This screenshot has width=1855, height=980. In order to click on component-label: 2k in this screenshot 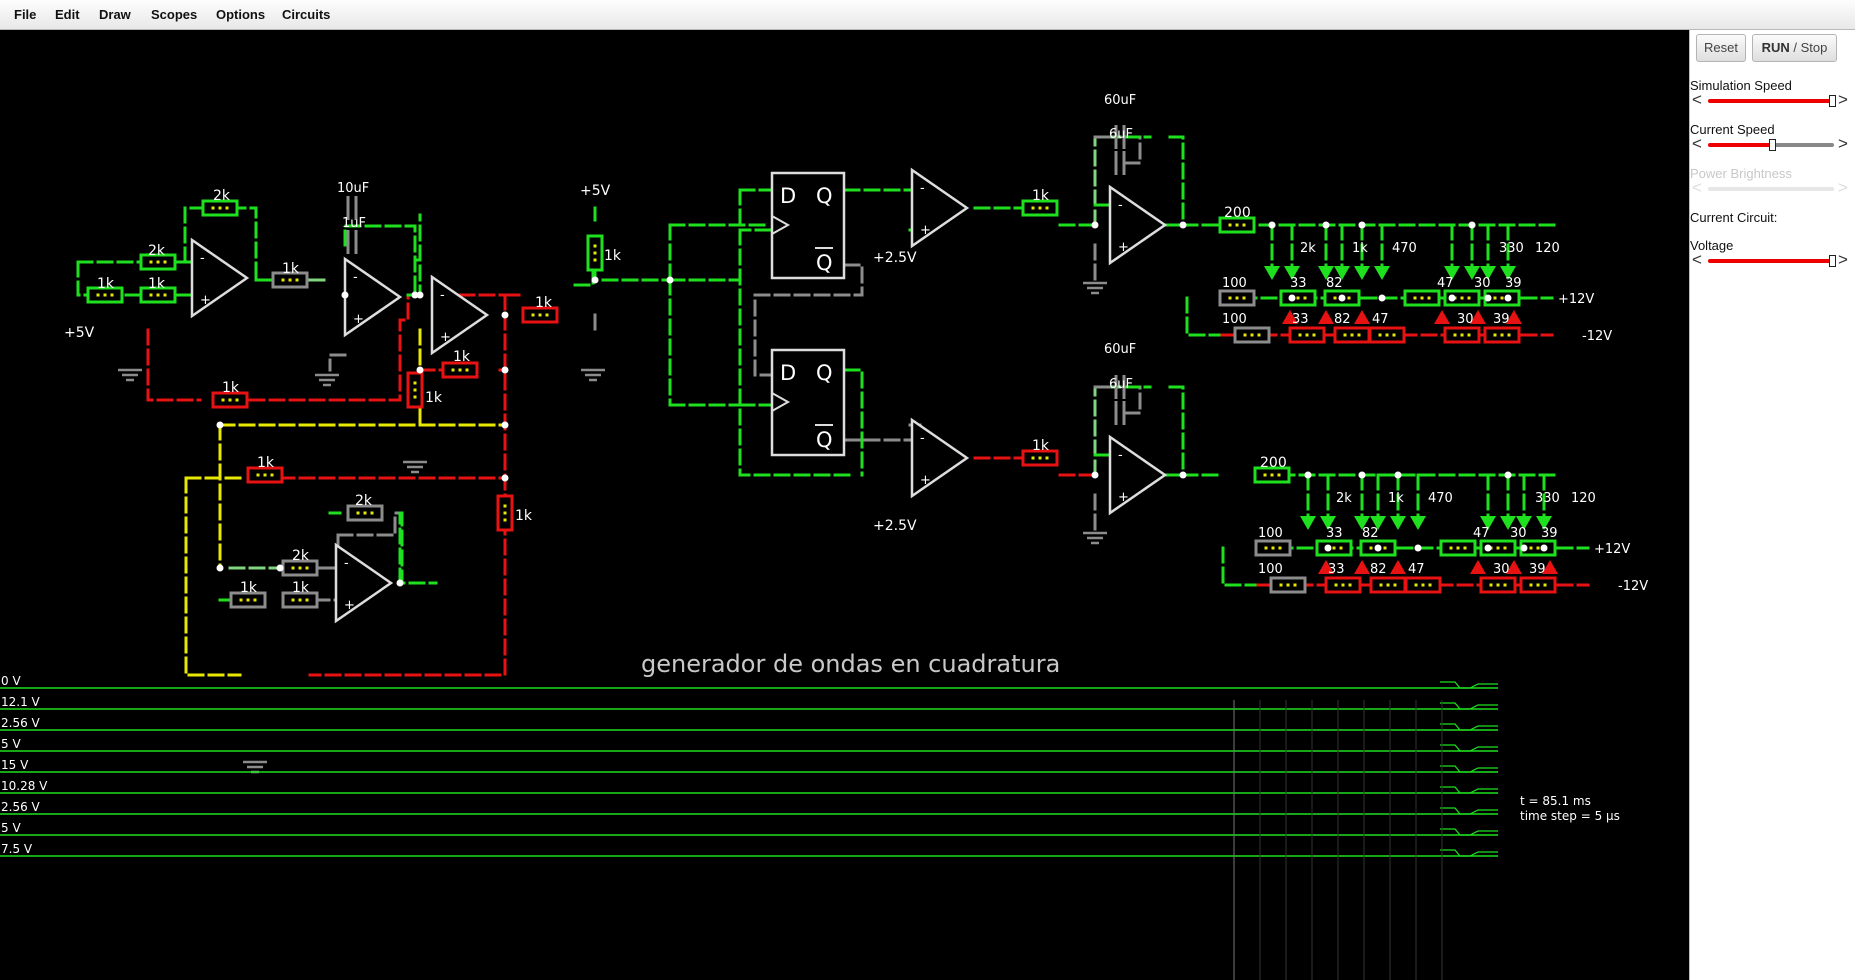, I will do `click(157, 251)`.